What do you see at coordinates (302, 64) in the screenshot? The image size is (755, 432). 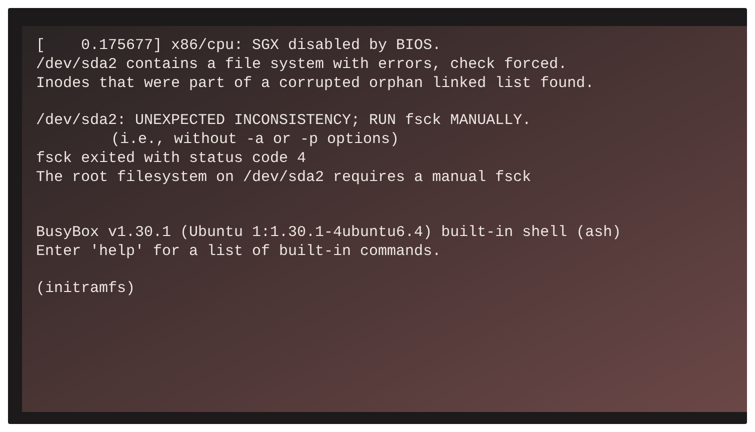 I see `console-line: /dev/sda2 contains a file system with errors, check forced.` at bounding box center [302, 64].